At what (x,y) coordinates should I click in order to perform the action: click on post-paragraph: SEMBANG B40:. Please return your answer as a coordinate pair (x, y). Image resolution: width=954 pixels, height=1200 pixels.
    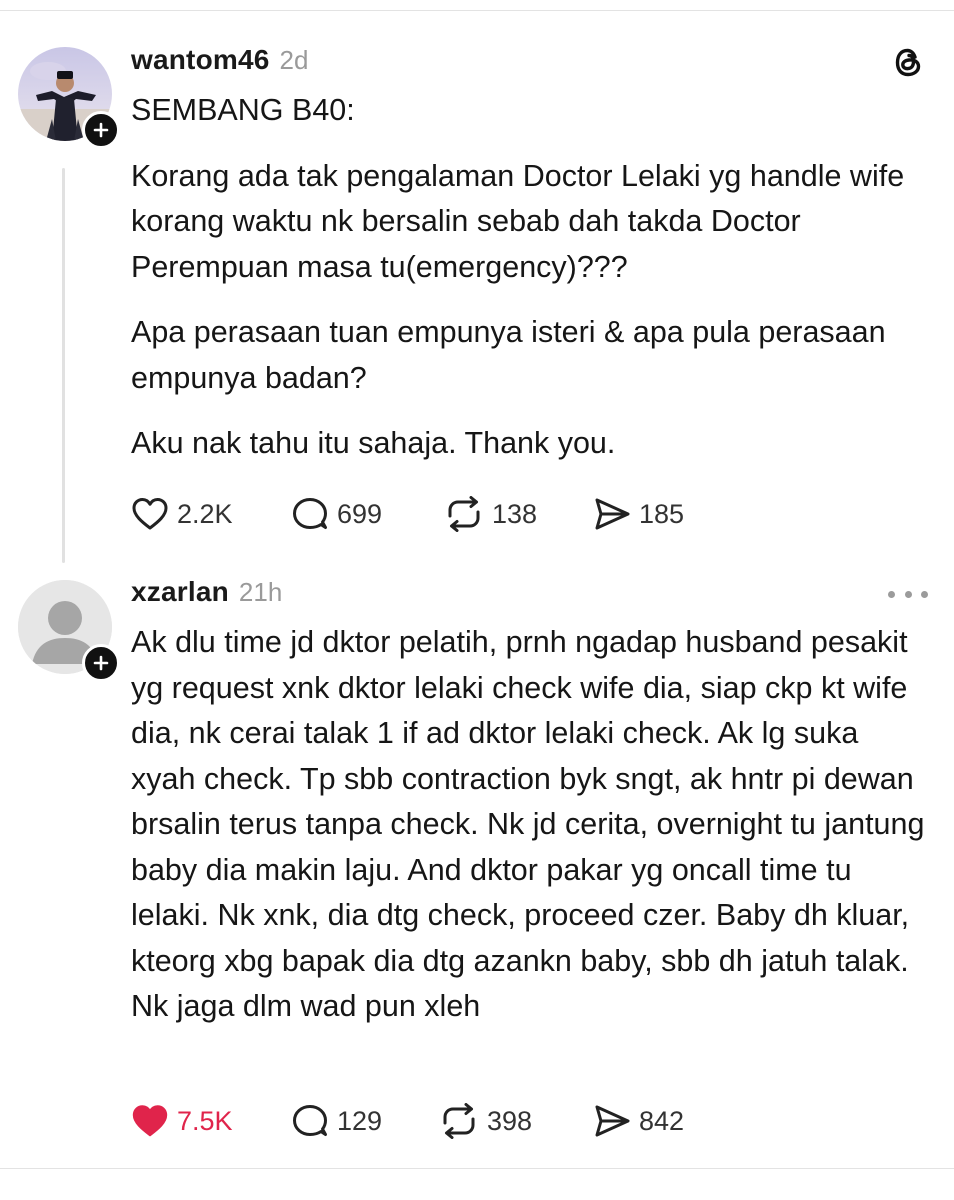
    Looking at the image, I should click on (243, 110).